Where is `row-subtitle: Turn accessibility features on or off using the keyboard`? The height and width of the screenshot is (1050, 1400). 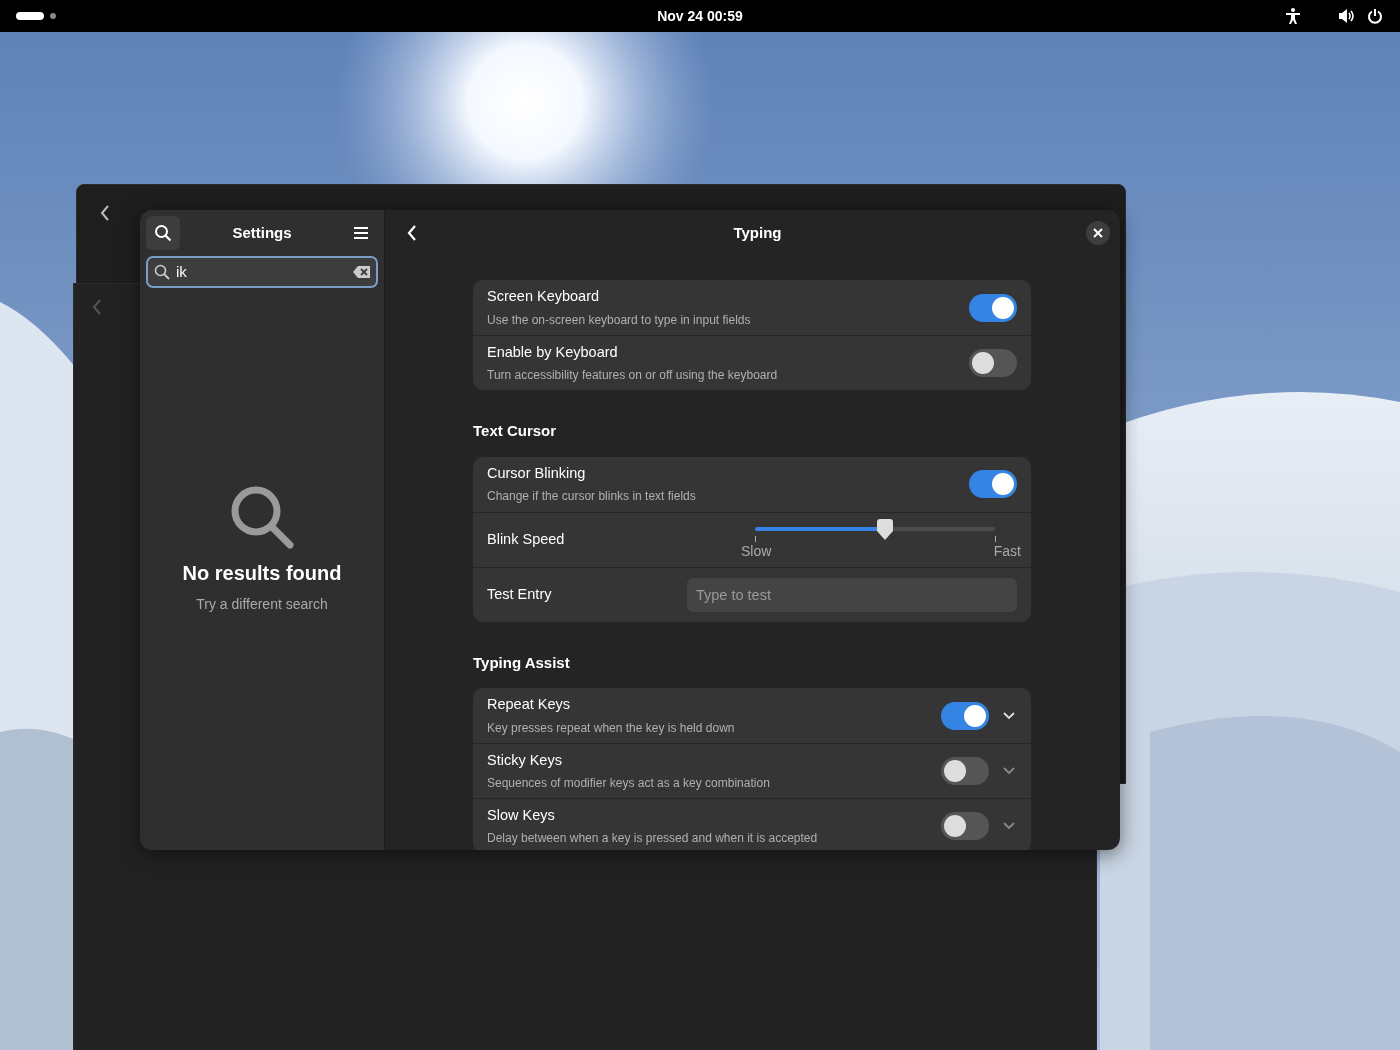 row-subtitle: Turn accessibility features on or off using the keyboard is located at coordinates (632, 376).